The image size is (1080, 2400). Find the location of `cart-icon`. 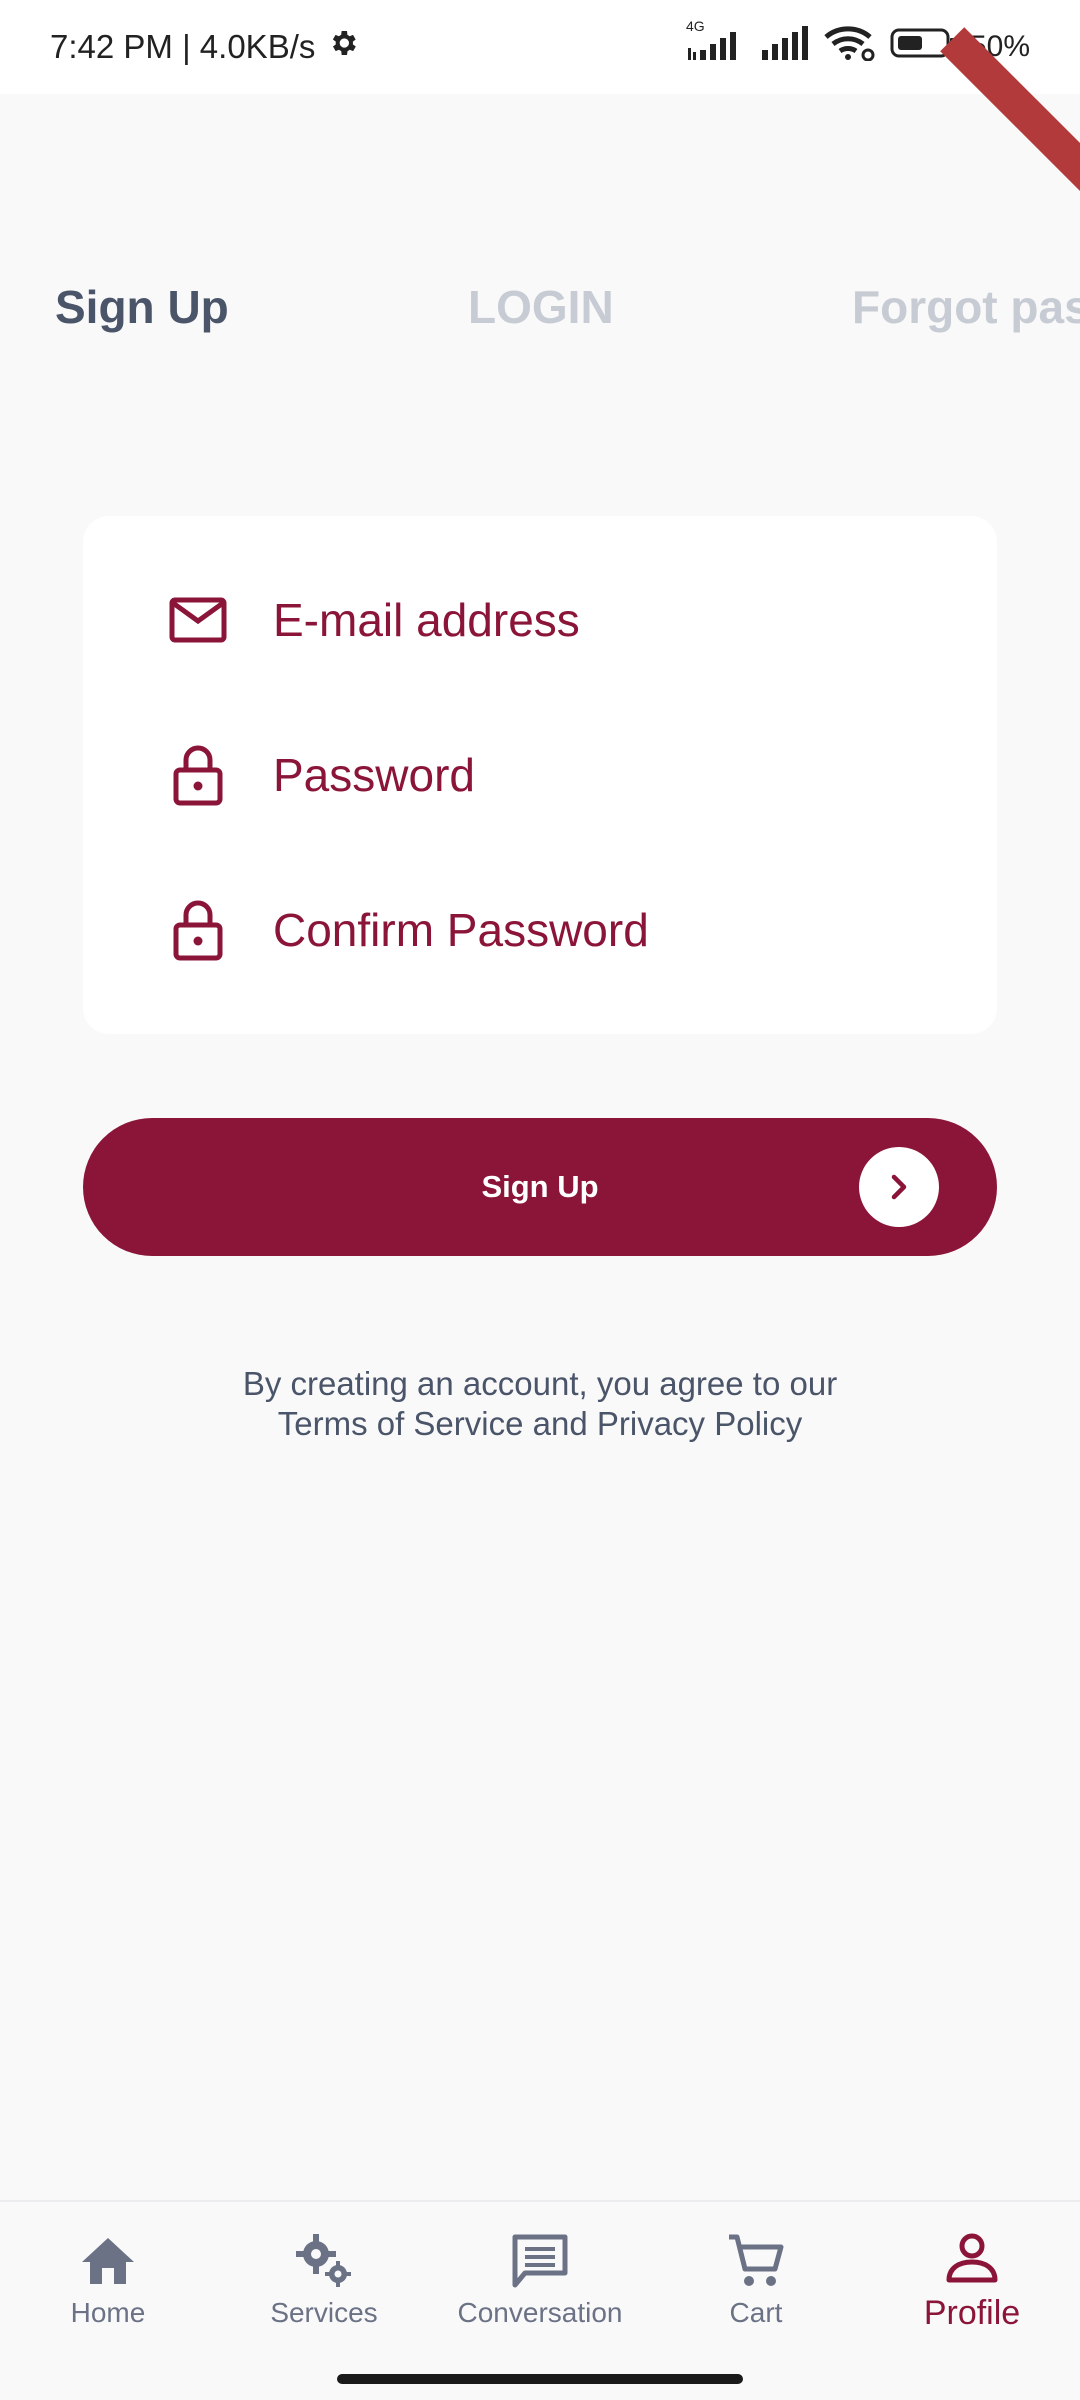

cart-icon is located at coordinates (756, 2261).